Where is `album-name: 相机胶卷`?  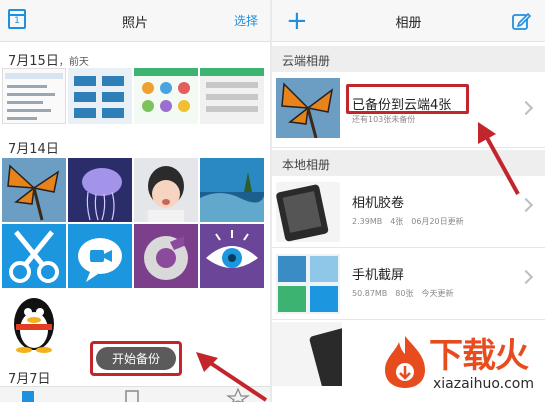
album-name: 相机胶卷 is located at coordinates (378, 203).